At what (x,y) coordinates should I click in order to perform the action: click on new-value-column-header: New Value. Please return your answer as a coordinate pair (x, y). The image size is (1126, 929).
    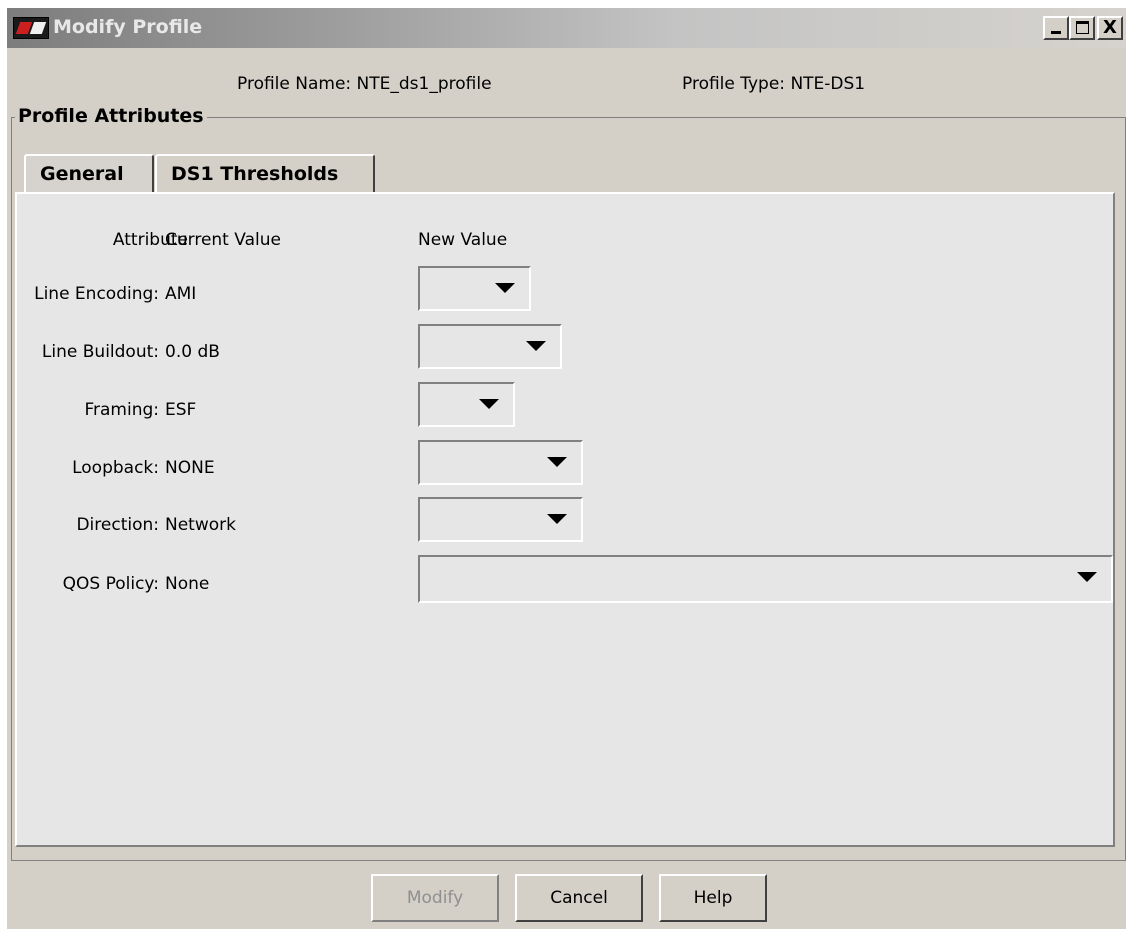
    Looking at the image, I should click on (463, 240).